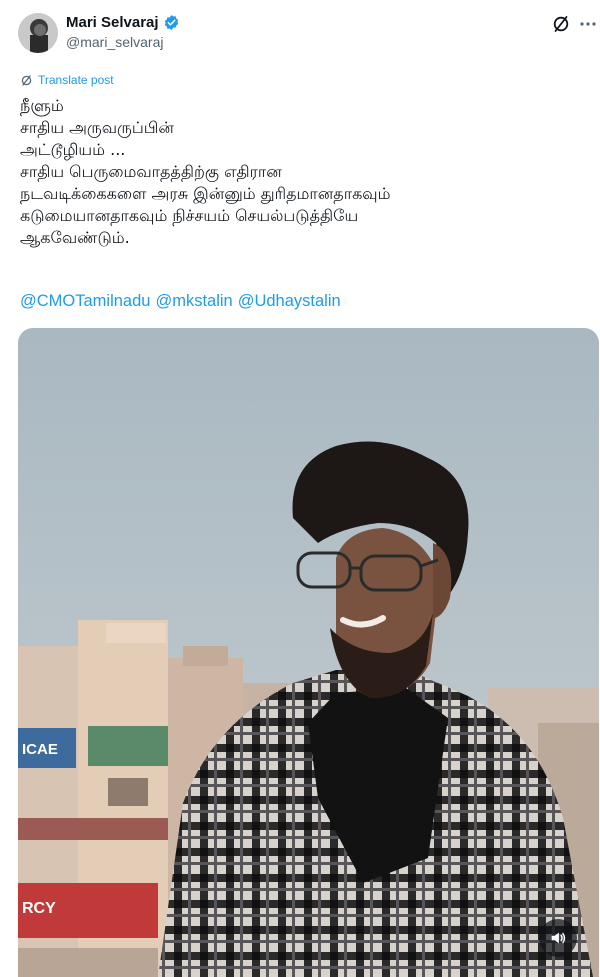  Describe the element at coordinates (76, 80) in the screenshot. I see `translate-label: Translate post` at that location.